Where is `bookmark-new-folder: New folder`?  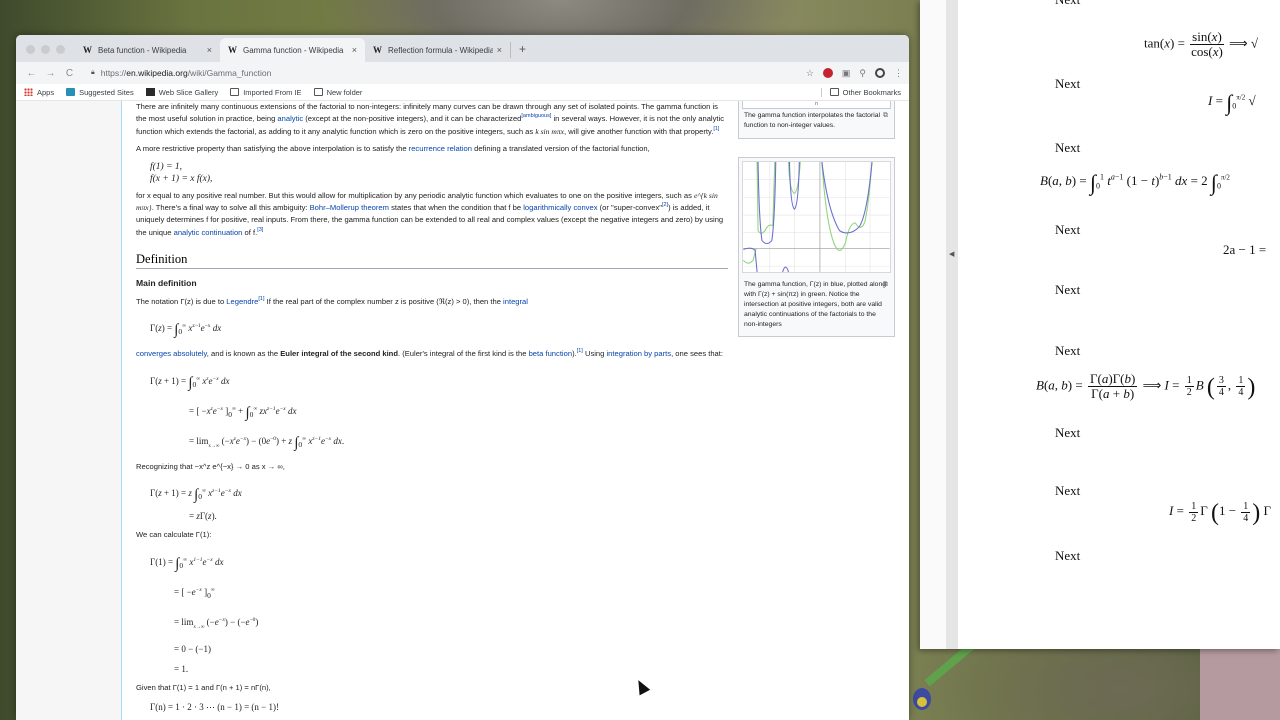 bookmark-new-folder: New folder is located at coordinates (338, 92).